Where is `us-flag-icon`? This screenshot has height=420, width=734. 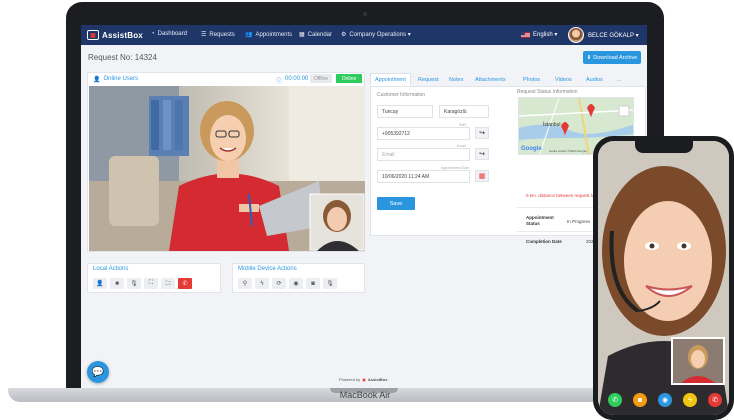
us-flag-icon is located at coordinates (525, 34).